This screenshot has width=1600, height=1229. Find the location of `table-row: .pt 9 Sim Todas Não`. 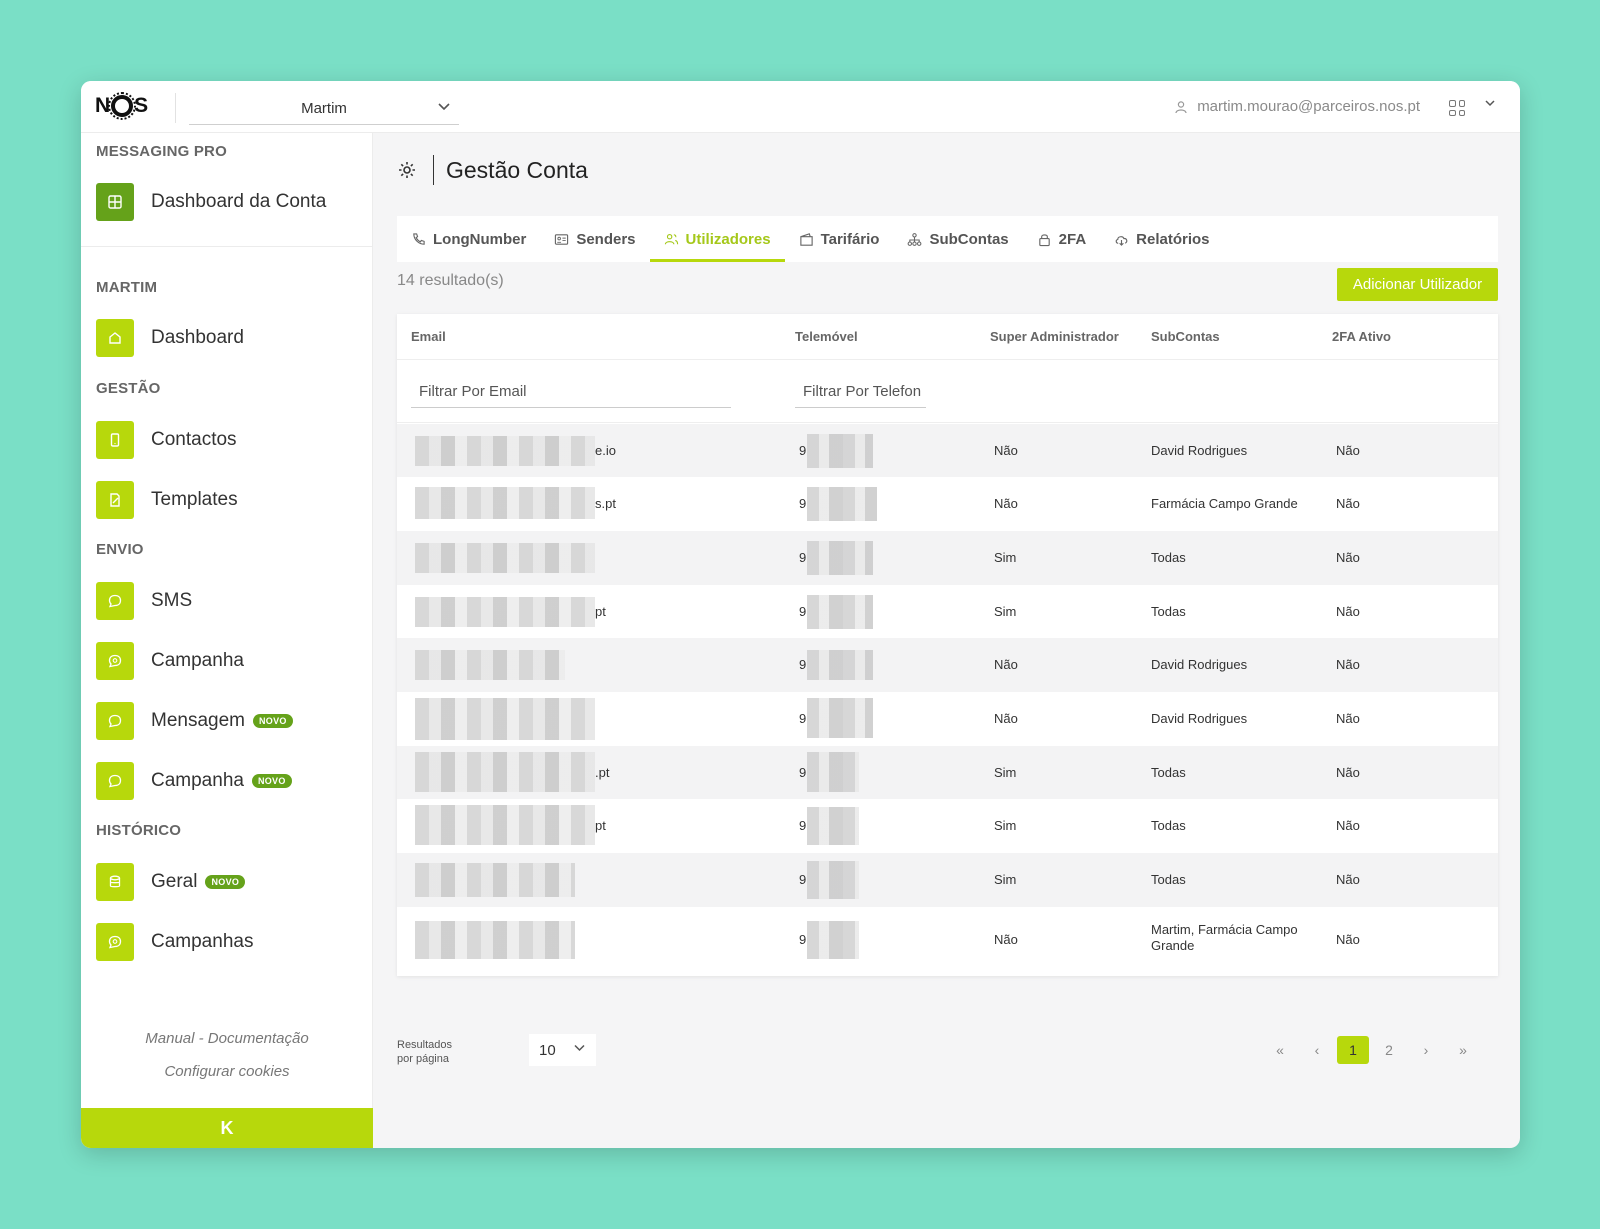

table-row: .pt 9 Sim Todas Não is located at coordinates (947, 772).